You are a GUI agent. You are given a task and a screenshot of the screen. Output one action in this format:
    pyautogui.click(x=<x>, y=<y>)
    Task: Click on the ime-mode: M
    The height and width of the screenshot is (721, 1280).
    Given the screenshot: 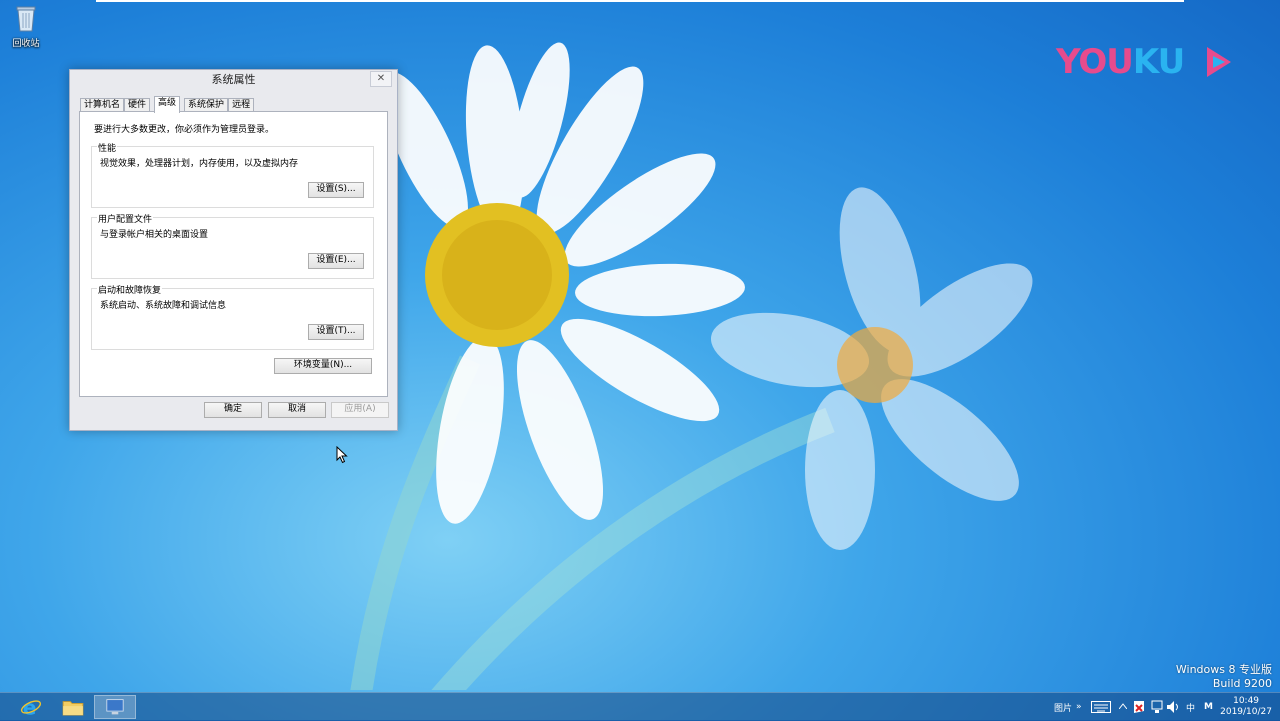 What is the action you would take?
    pyautogui.click(x=1208, y=707)
    